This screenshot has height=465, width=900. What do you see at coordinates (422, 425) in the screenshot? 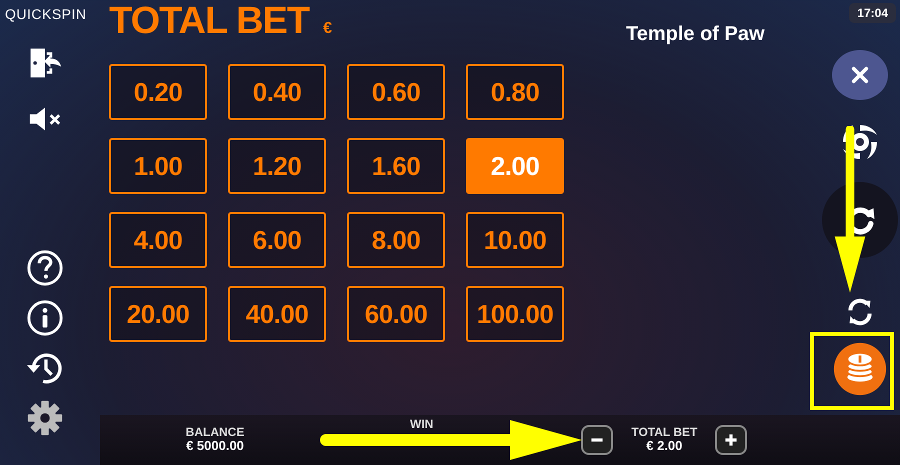
I see `win-label: WIN` at bounding box center [422, 425].